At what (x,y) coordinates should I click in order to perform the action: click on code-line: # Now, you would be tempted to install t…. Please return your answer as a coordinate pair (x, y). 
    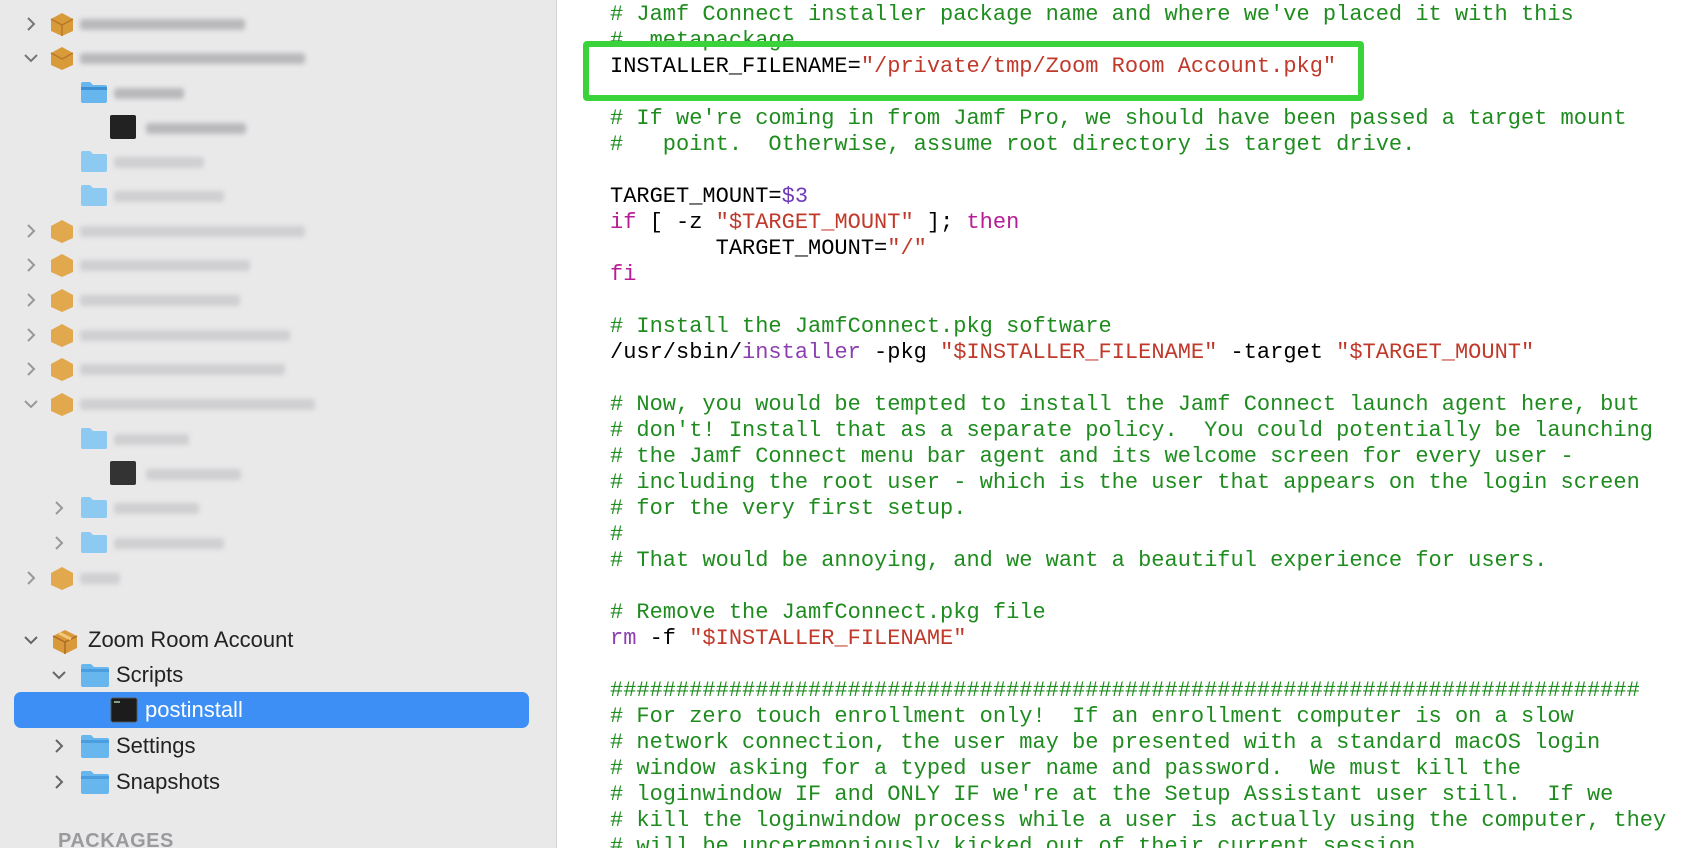
    Looking at the image, I should click on (1125, 405).